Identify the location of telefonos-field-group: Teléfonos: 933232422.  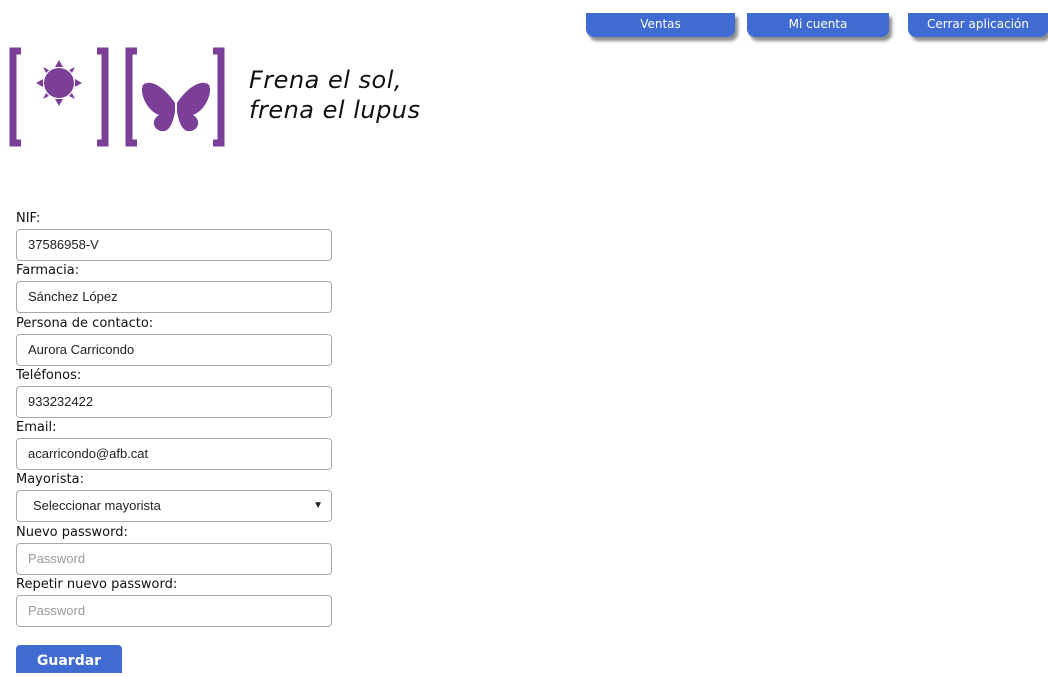
(176, 393).